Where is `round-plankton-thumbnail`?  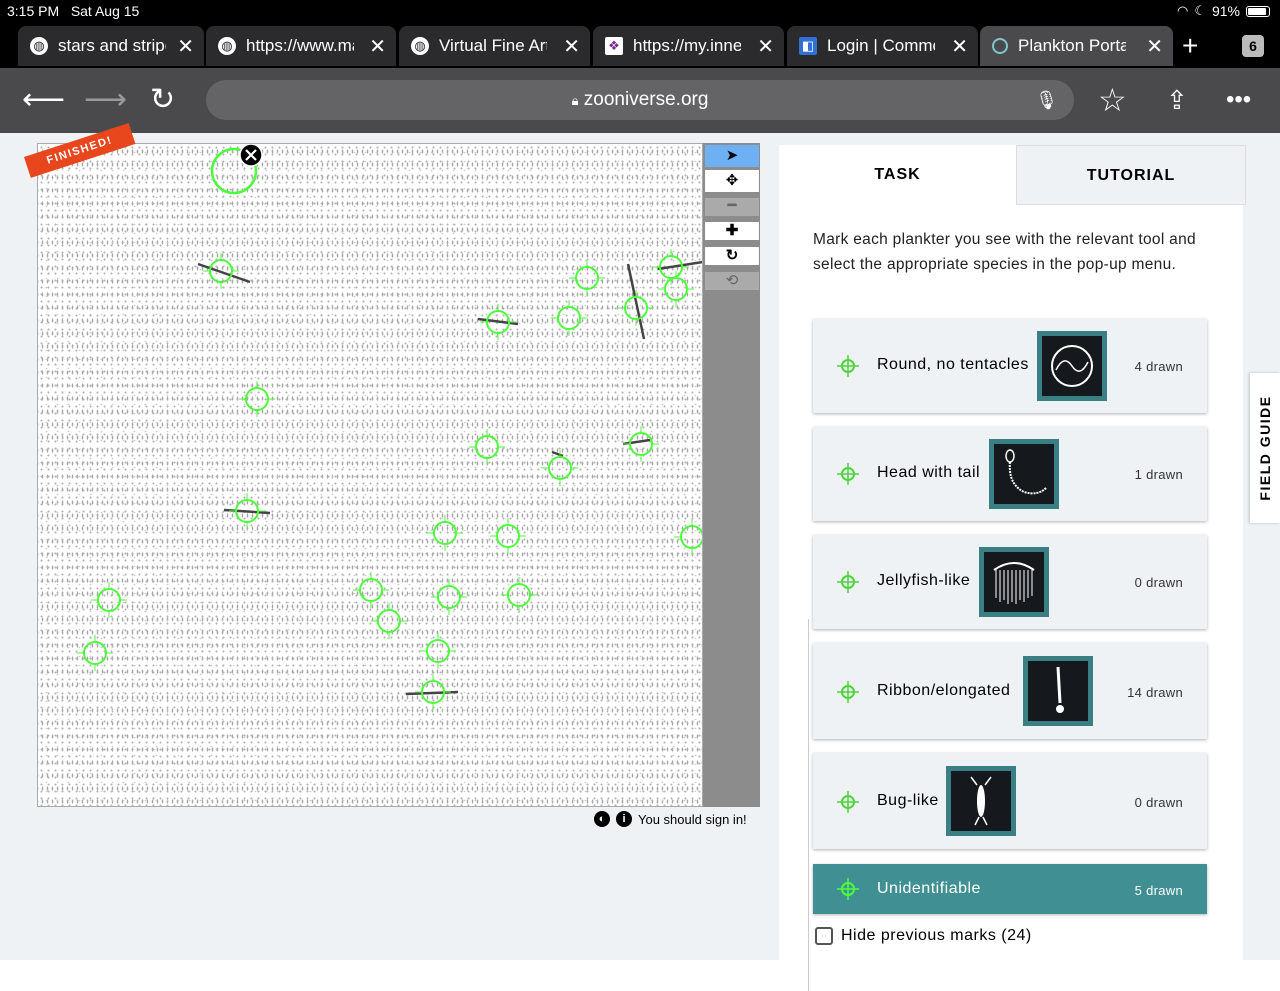
round-plankton-thumbnail is located at coordinates (1072, 366).